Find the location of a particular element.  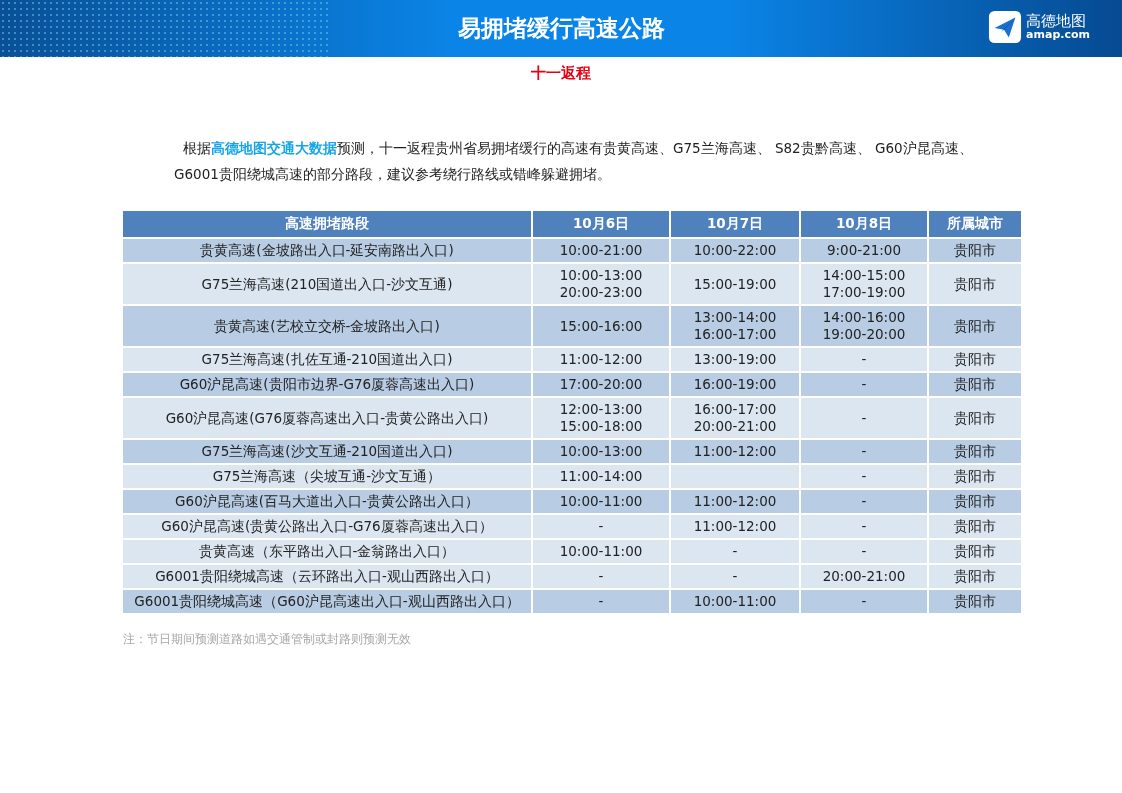

table-cell: G60沪昆高速(贵黄公路出入口-G76厦蓉高速出入口） is located at coordinates (327, 526).